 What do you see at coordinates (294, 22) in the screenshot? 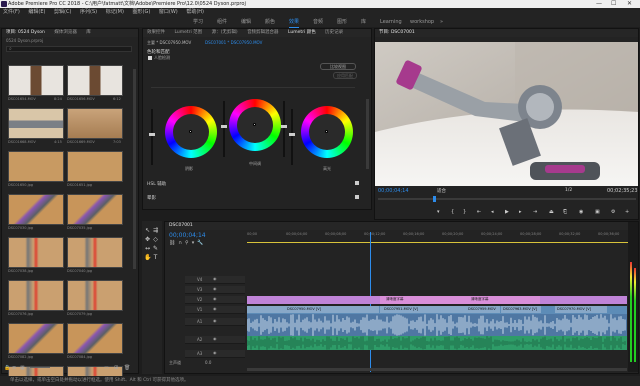
I see `workspace-effects: 效果` at bounding box center [294, 22].